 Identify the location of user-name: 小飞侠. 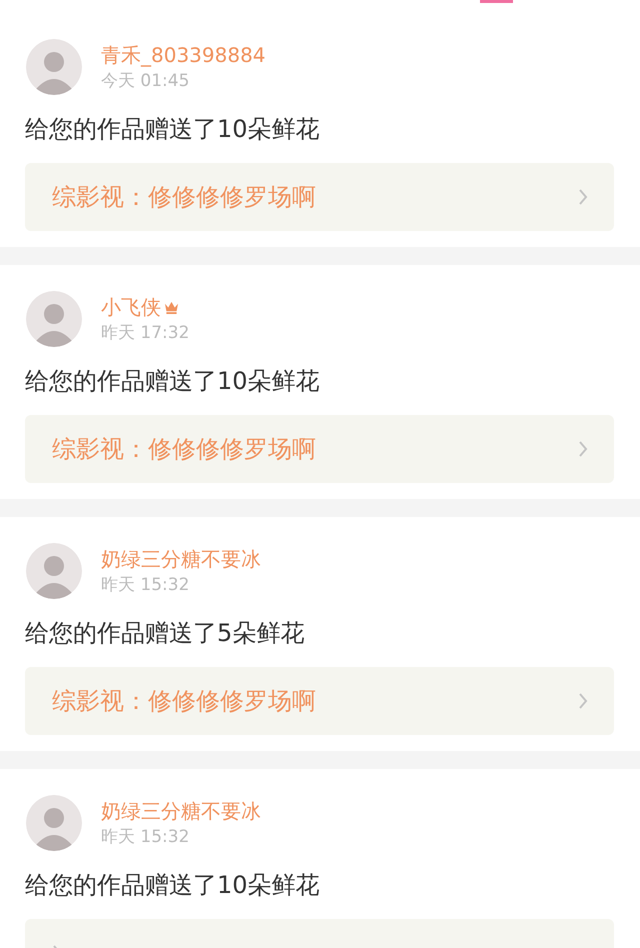
(131, 307).